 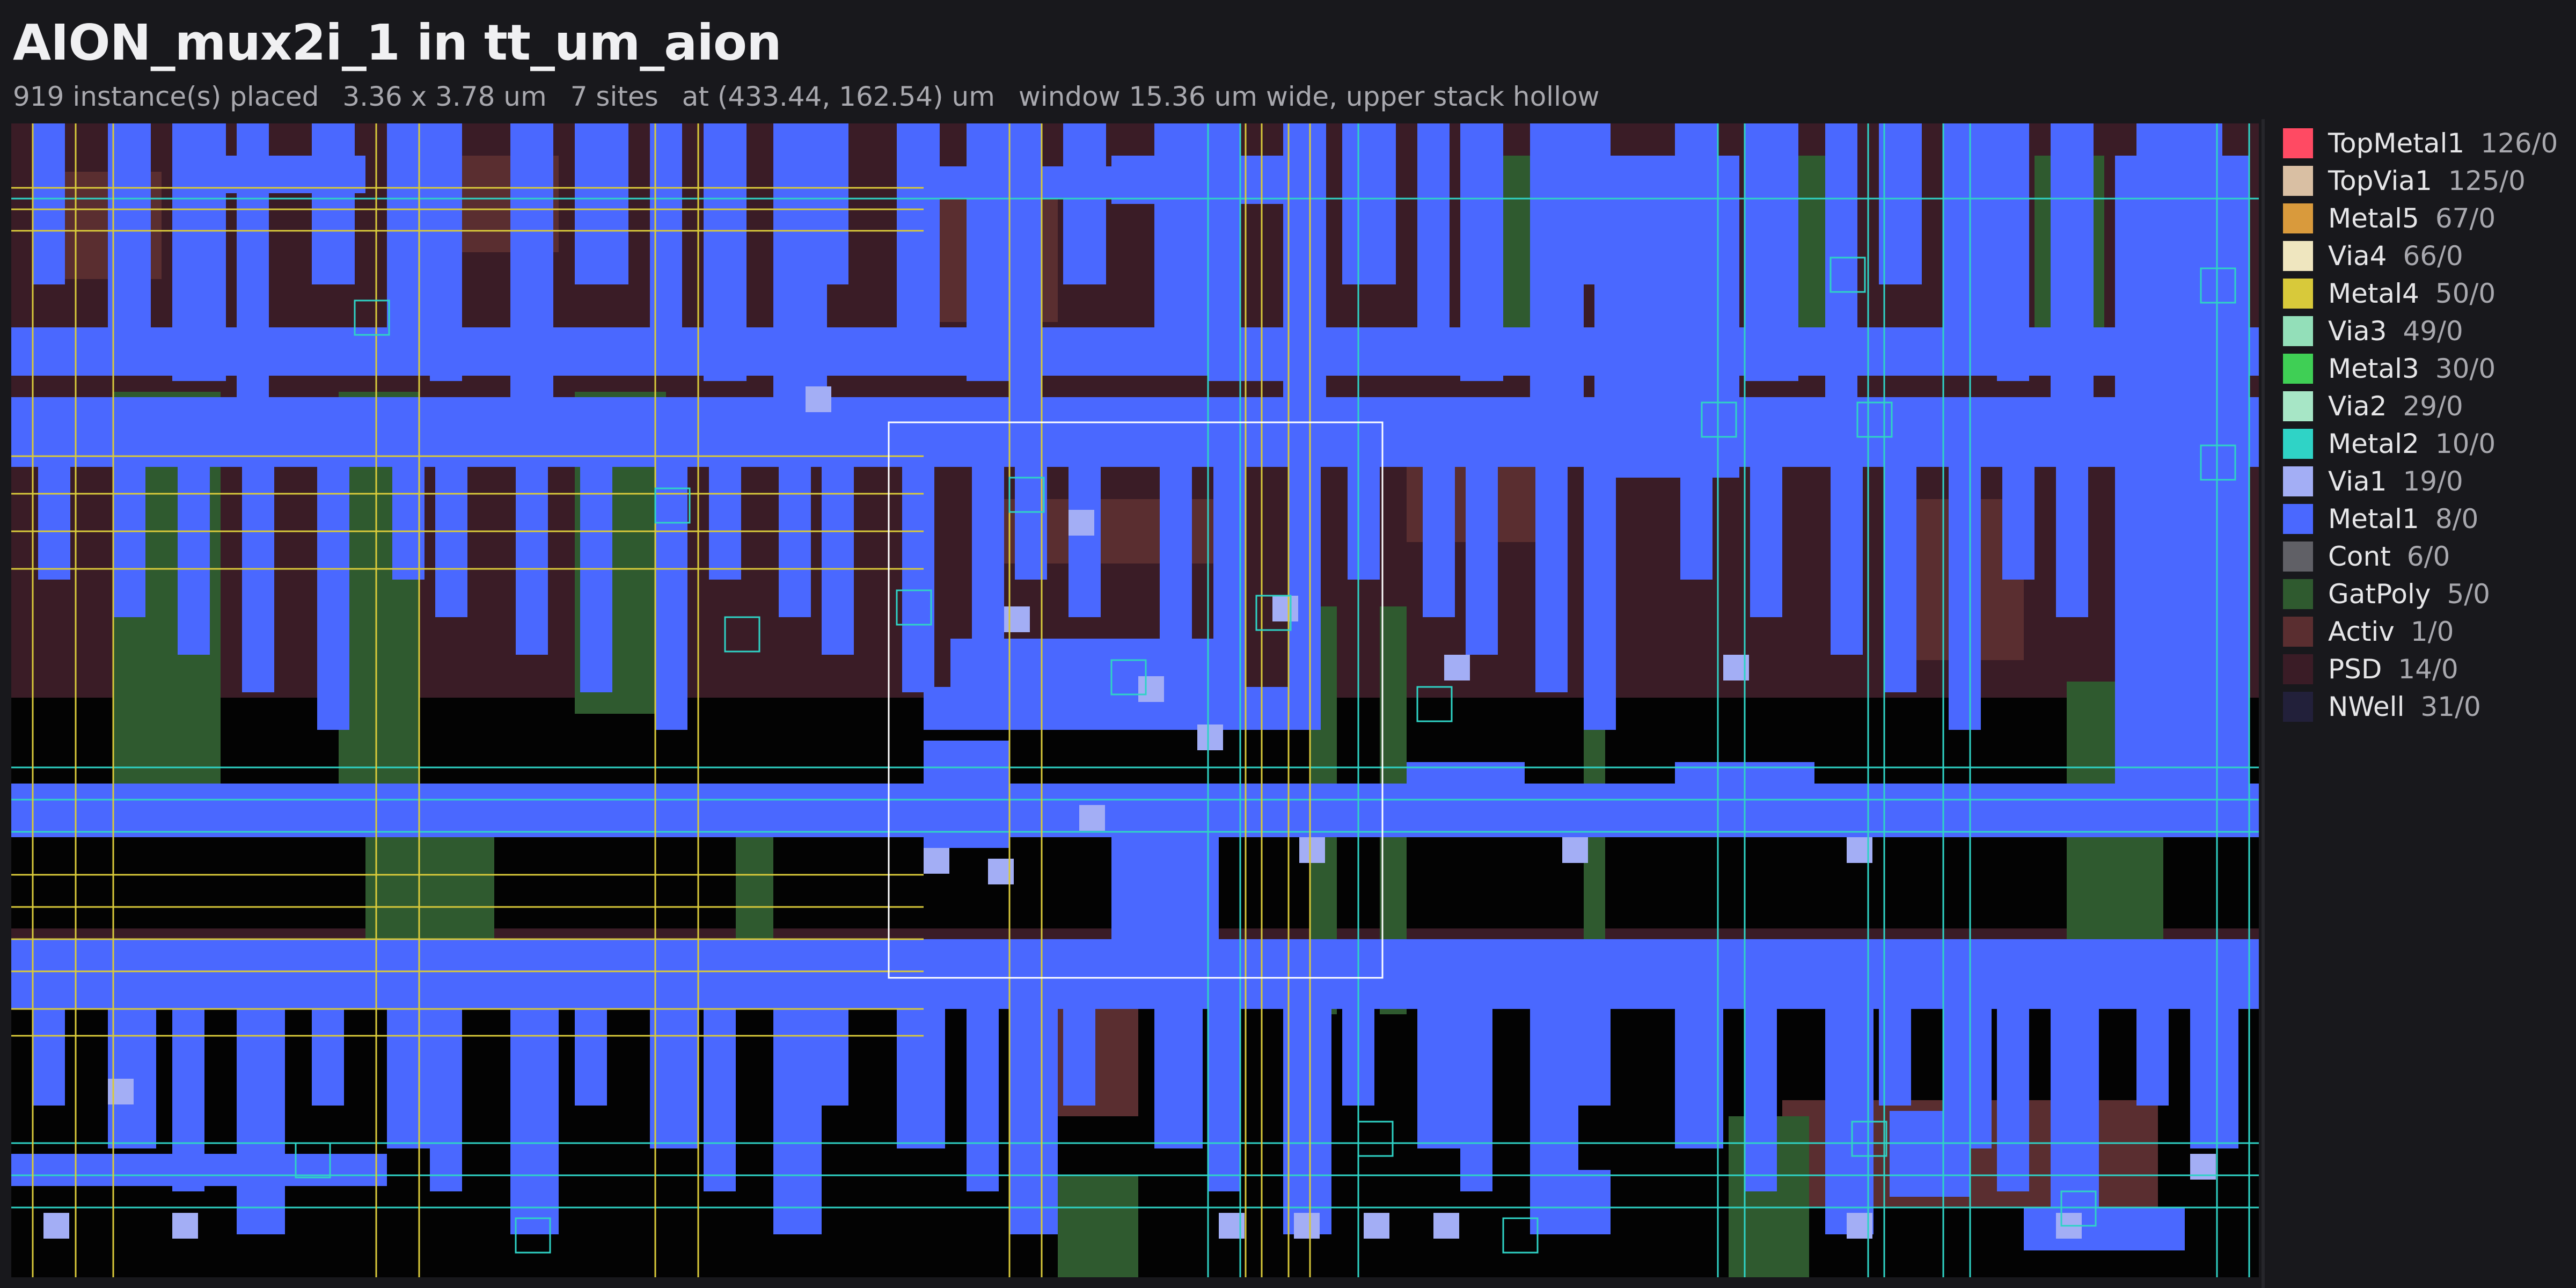 What do you see at coordinates (2428, 481) in the screenshot?
I see `legend-row: Via1 19/0` at bounding box center [2428, 481].